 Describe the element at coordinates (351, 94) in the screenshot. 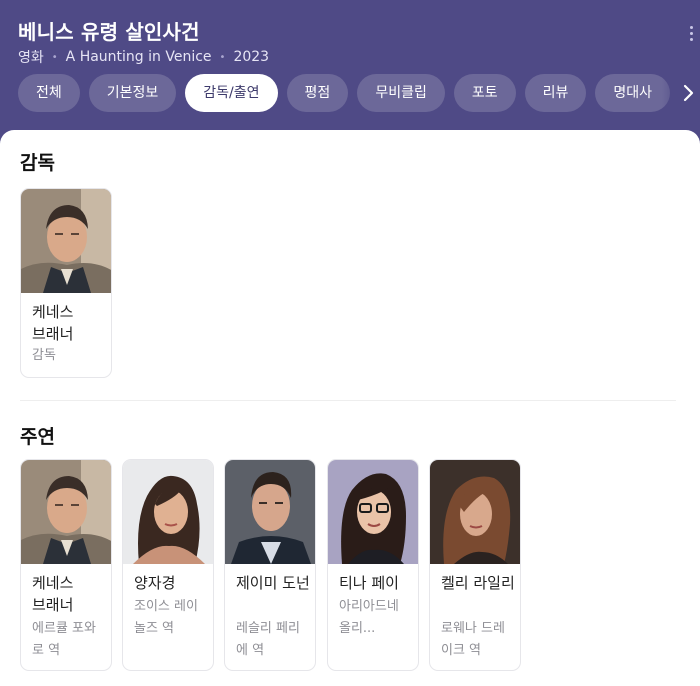

I see `category-tabs: 전체 기본정보 감독/출연 평점 무비클립 포토 리뷰 명대사` at that location.